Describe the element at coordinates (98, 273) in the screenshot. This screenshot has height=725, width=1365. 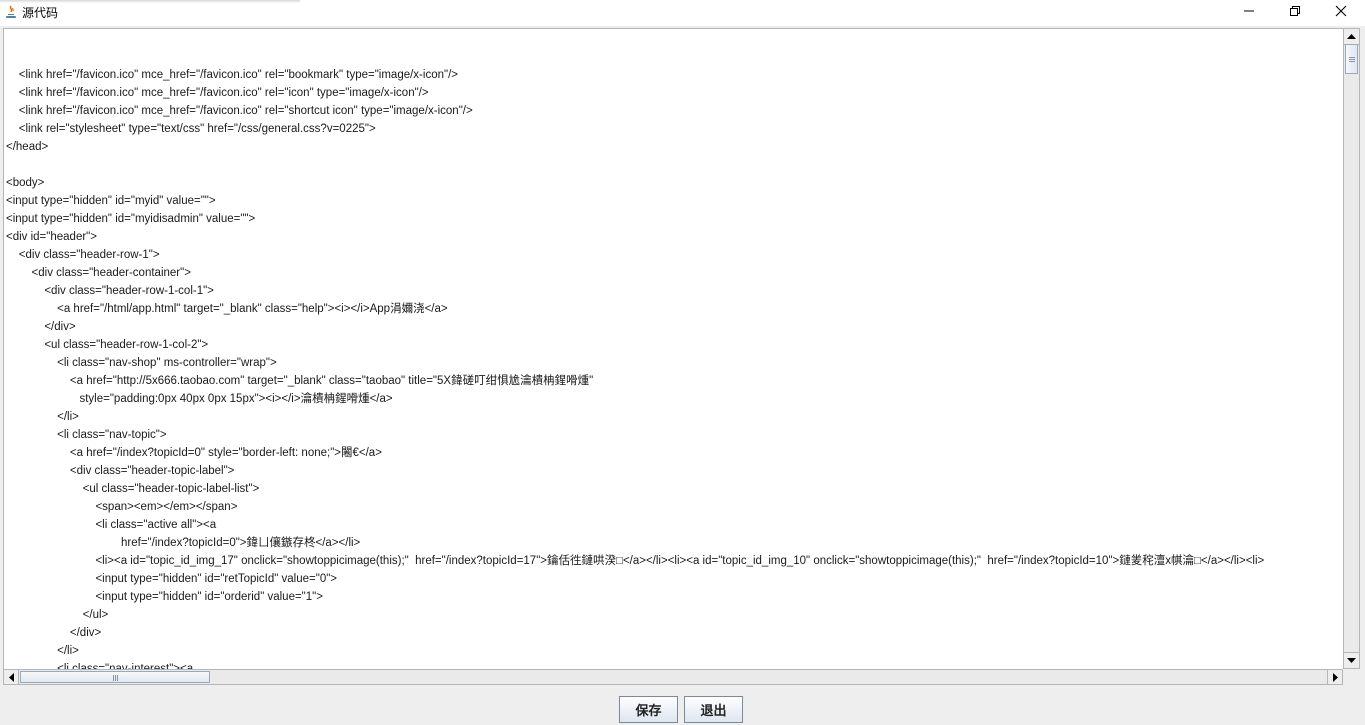
I see `code-line: <div class="header-container">` at that location.